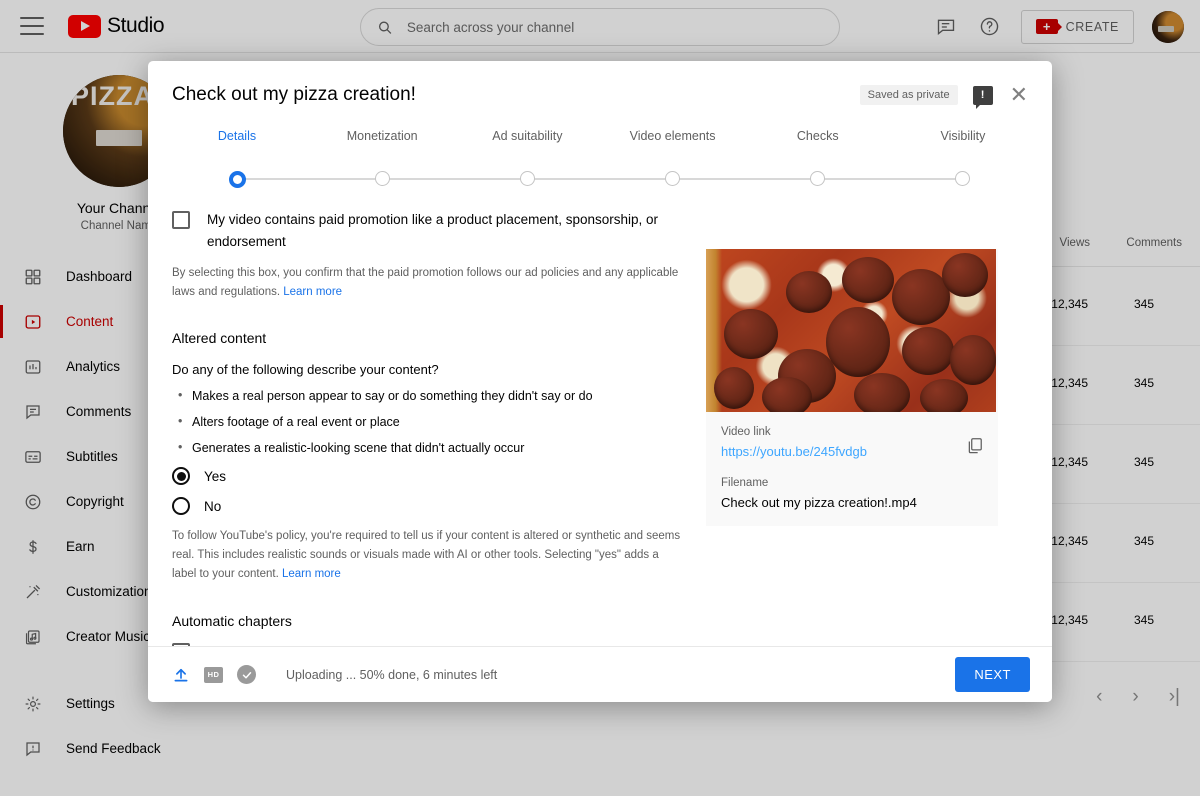 This screenshot has width=1200, height=796. What do you see at coordinates (311, 574) in the screenshot?
I see `altered-content-learn-more-link: Learn more` at bounding box center [311, 574].